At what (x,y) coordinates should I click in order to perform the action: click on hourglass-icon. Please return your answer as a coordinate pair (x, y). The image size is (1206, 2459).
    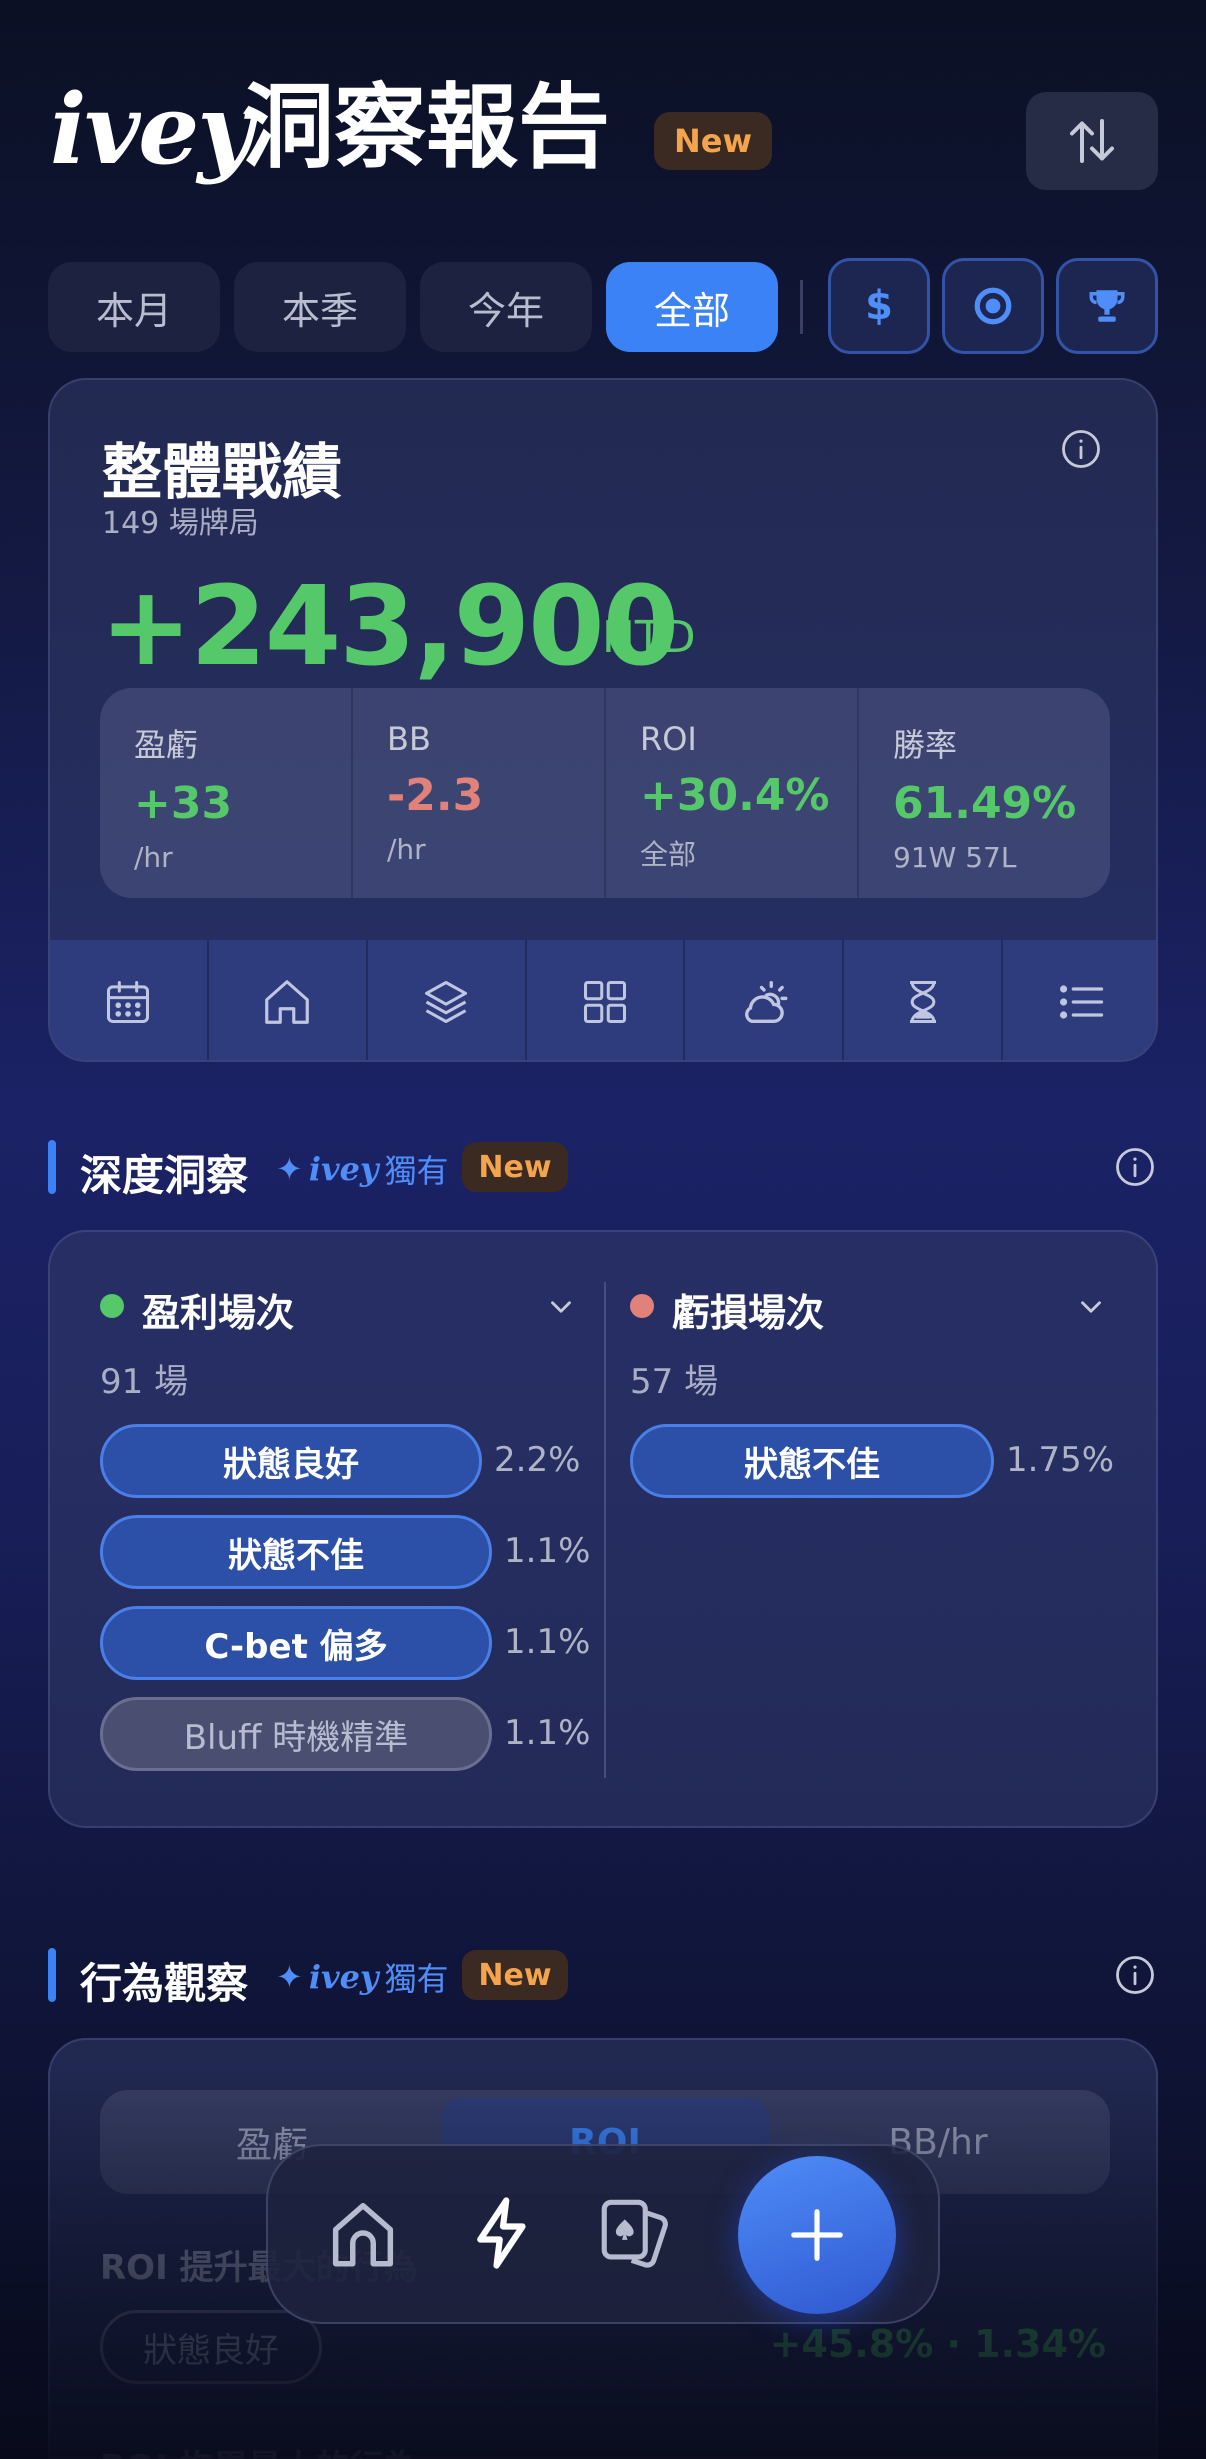
    Looking at the image, I should click on (922, 1002).